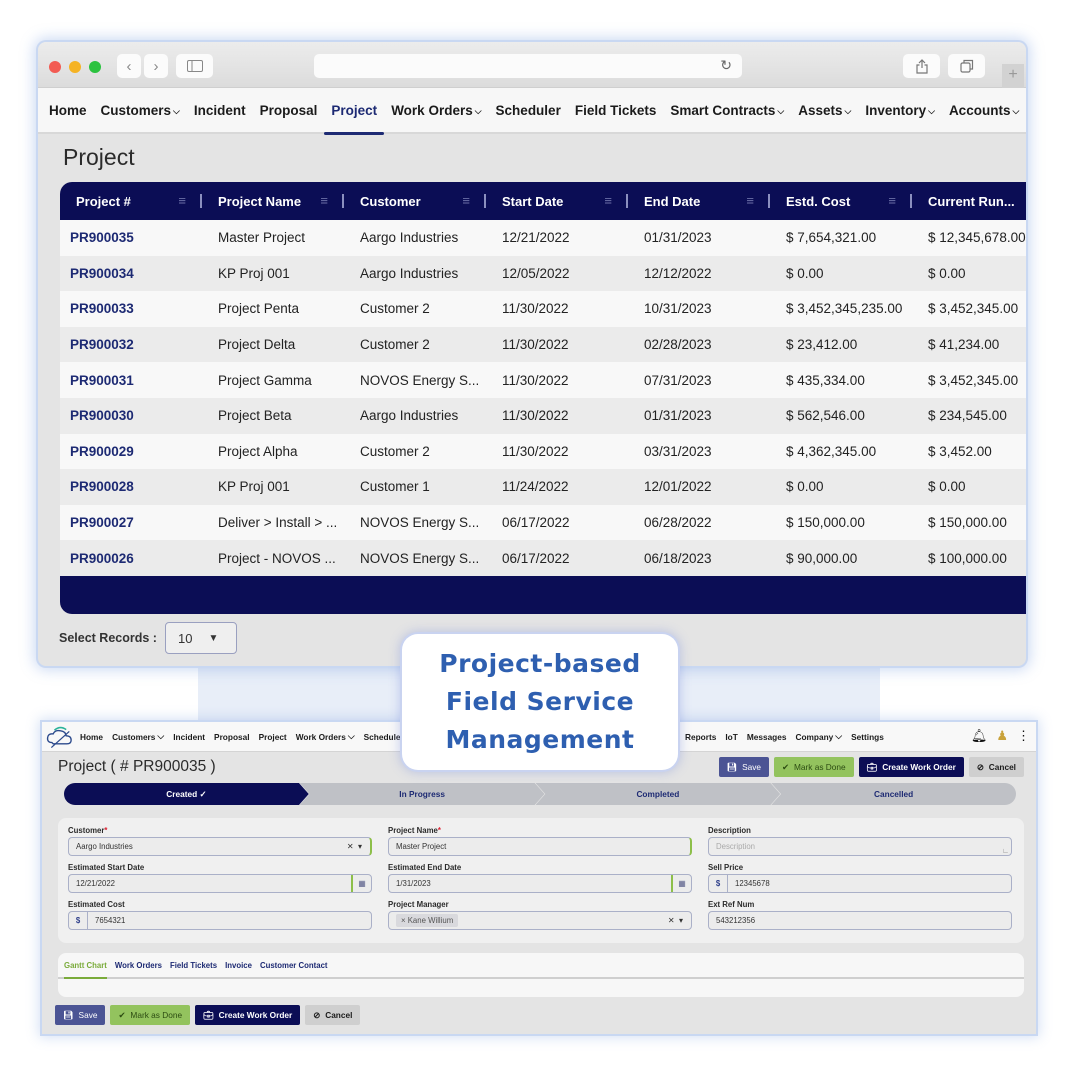 The height and width of the screenshot is (1080, 1080). I want to click on column-header: Project Name ≡, so click(273, 201).